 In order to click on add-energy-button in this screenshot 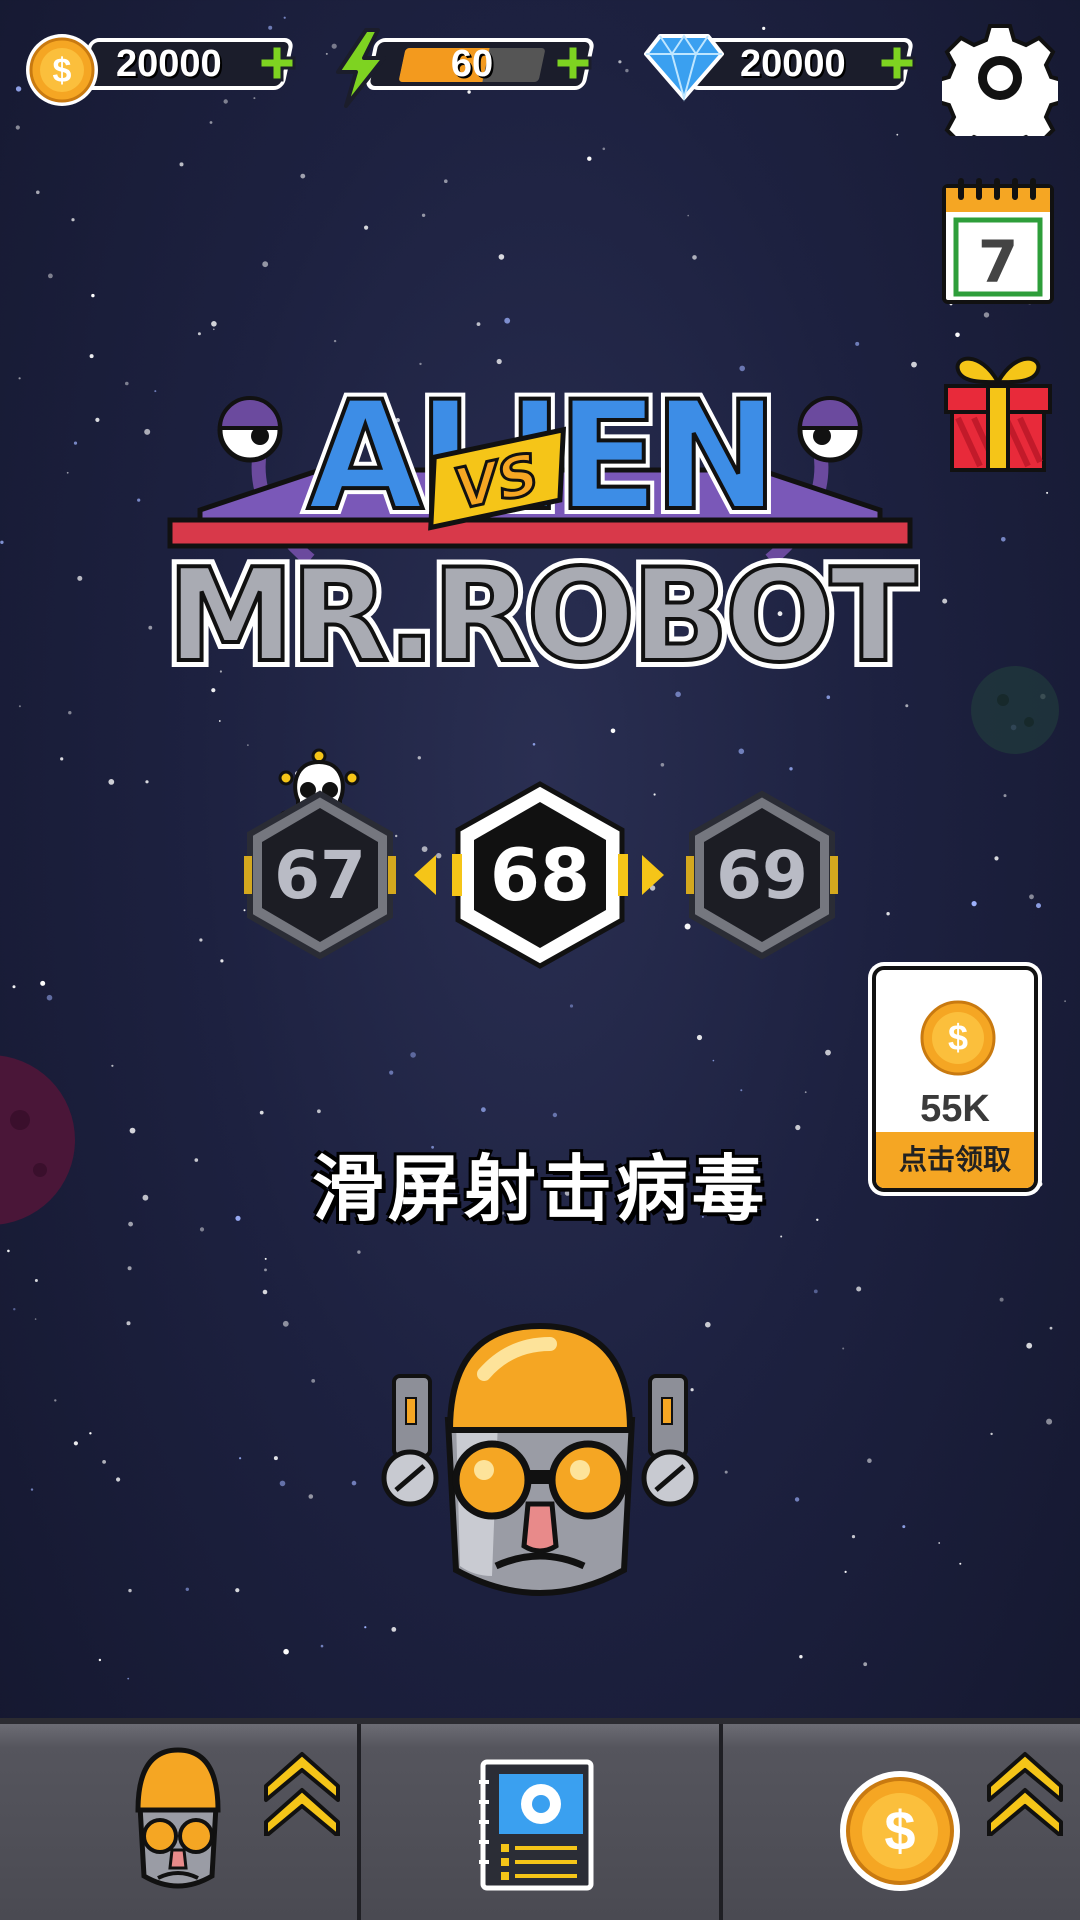, I will do `click(573, 63)`.